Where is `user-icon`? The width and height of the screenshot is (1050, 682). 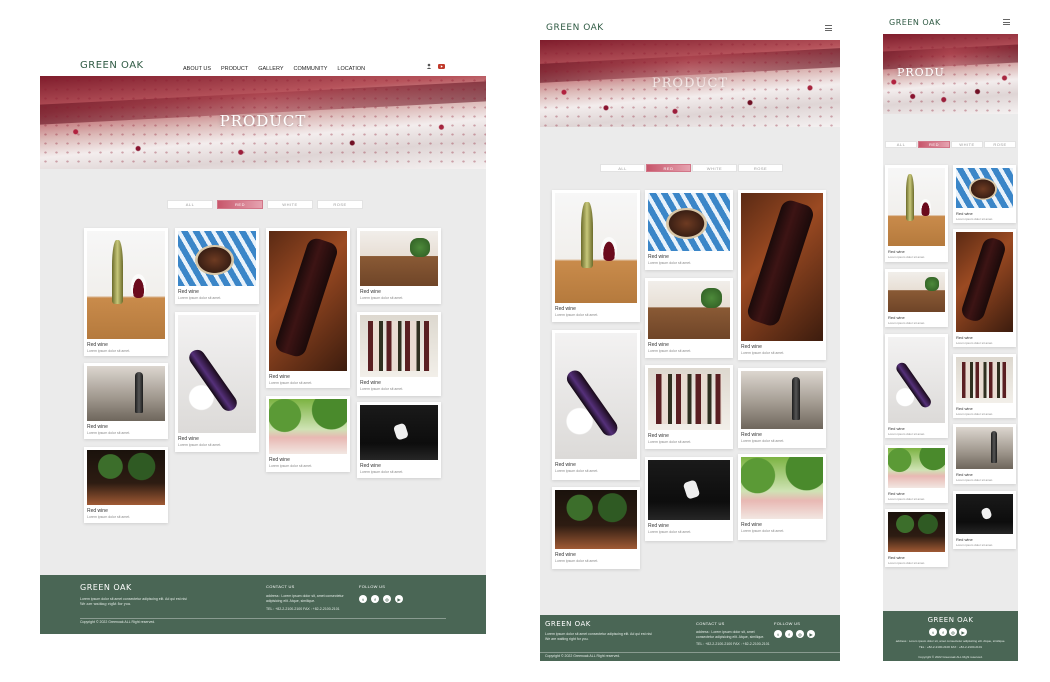 user-icon is located at coordinates (429, 66).